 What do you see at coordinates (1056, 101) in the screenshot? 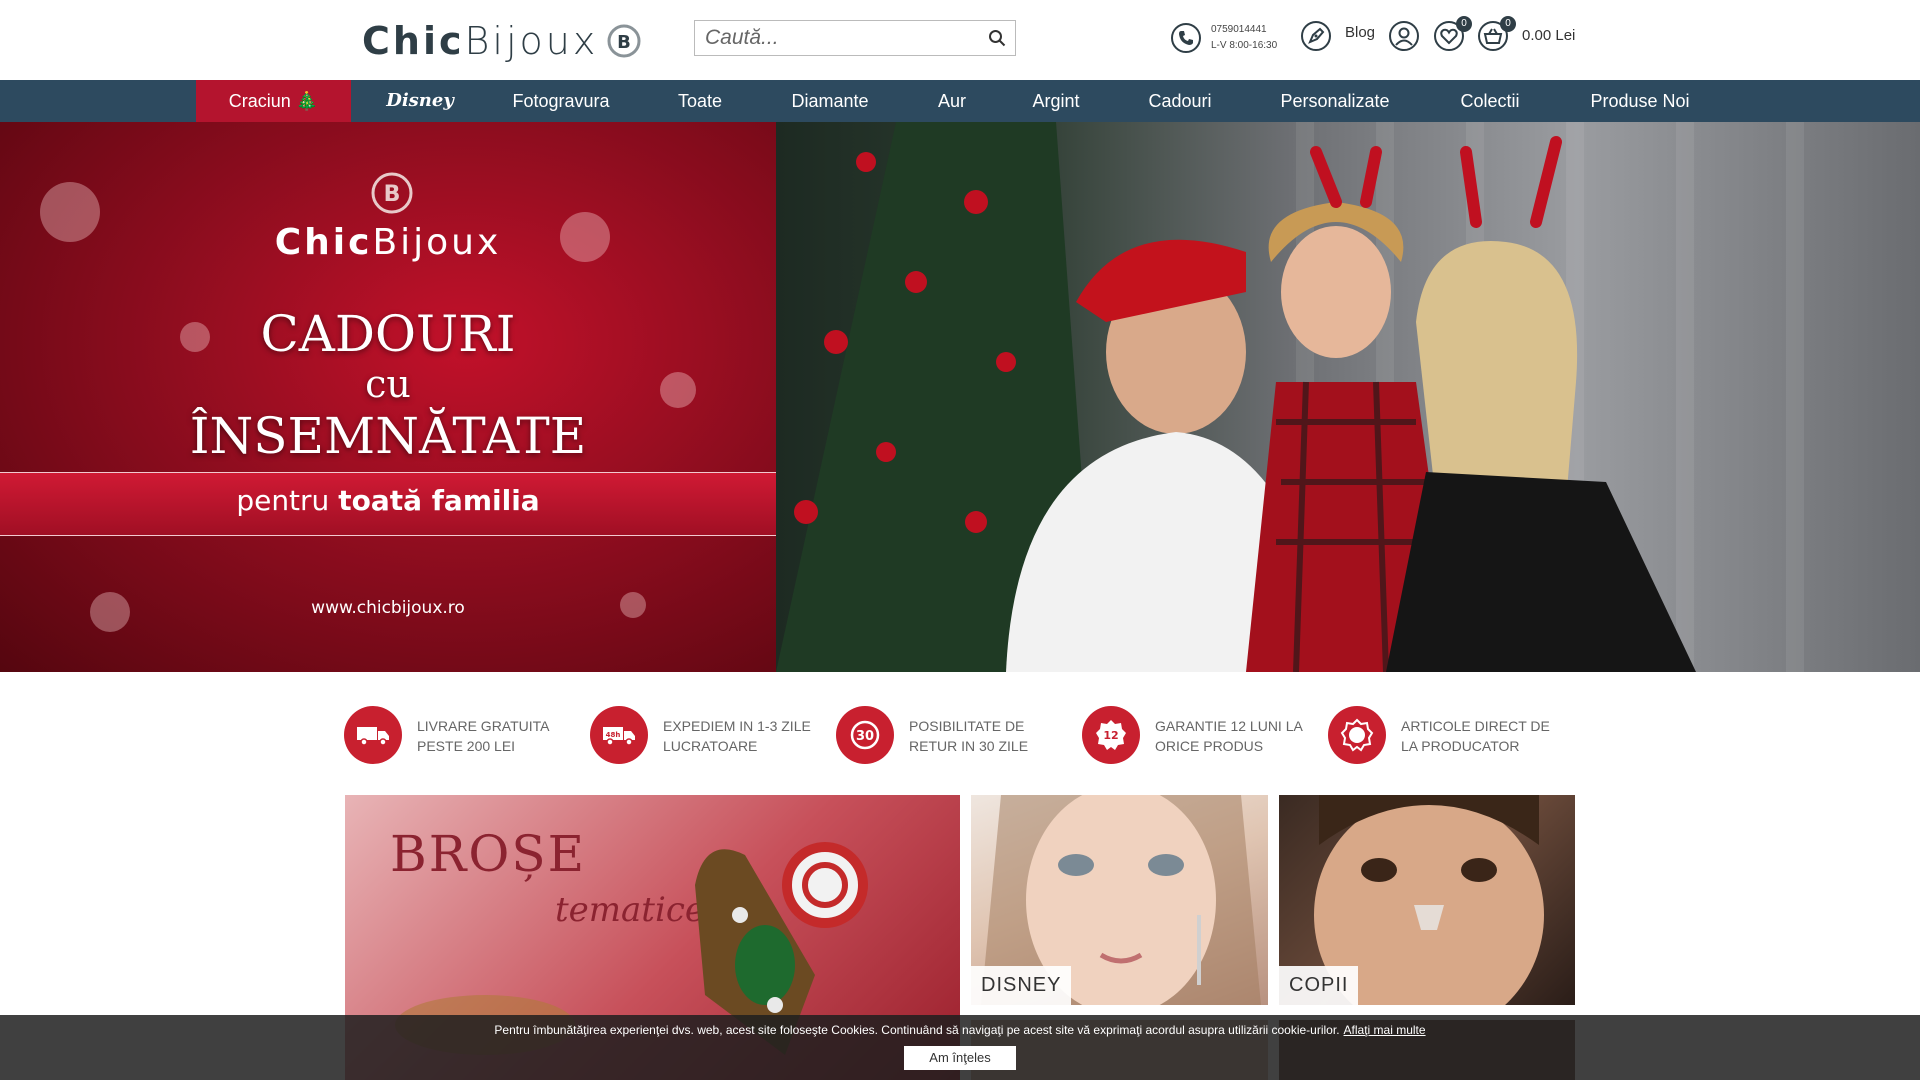
I see `nav-item-argint: Argint` at bounding box center [1056, 101].